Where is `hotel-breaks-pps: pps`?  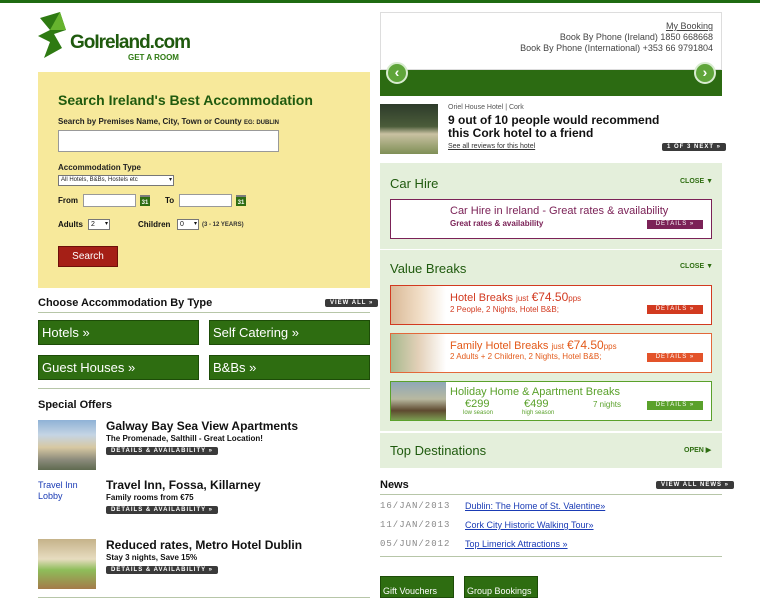
hotel-breaks-pps: pps is located at coordinates (575, 298).